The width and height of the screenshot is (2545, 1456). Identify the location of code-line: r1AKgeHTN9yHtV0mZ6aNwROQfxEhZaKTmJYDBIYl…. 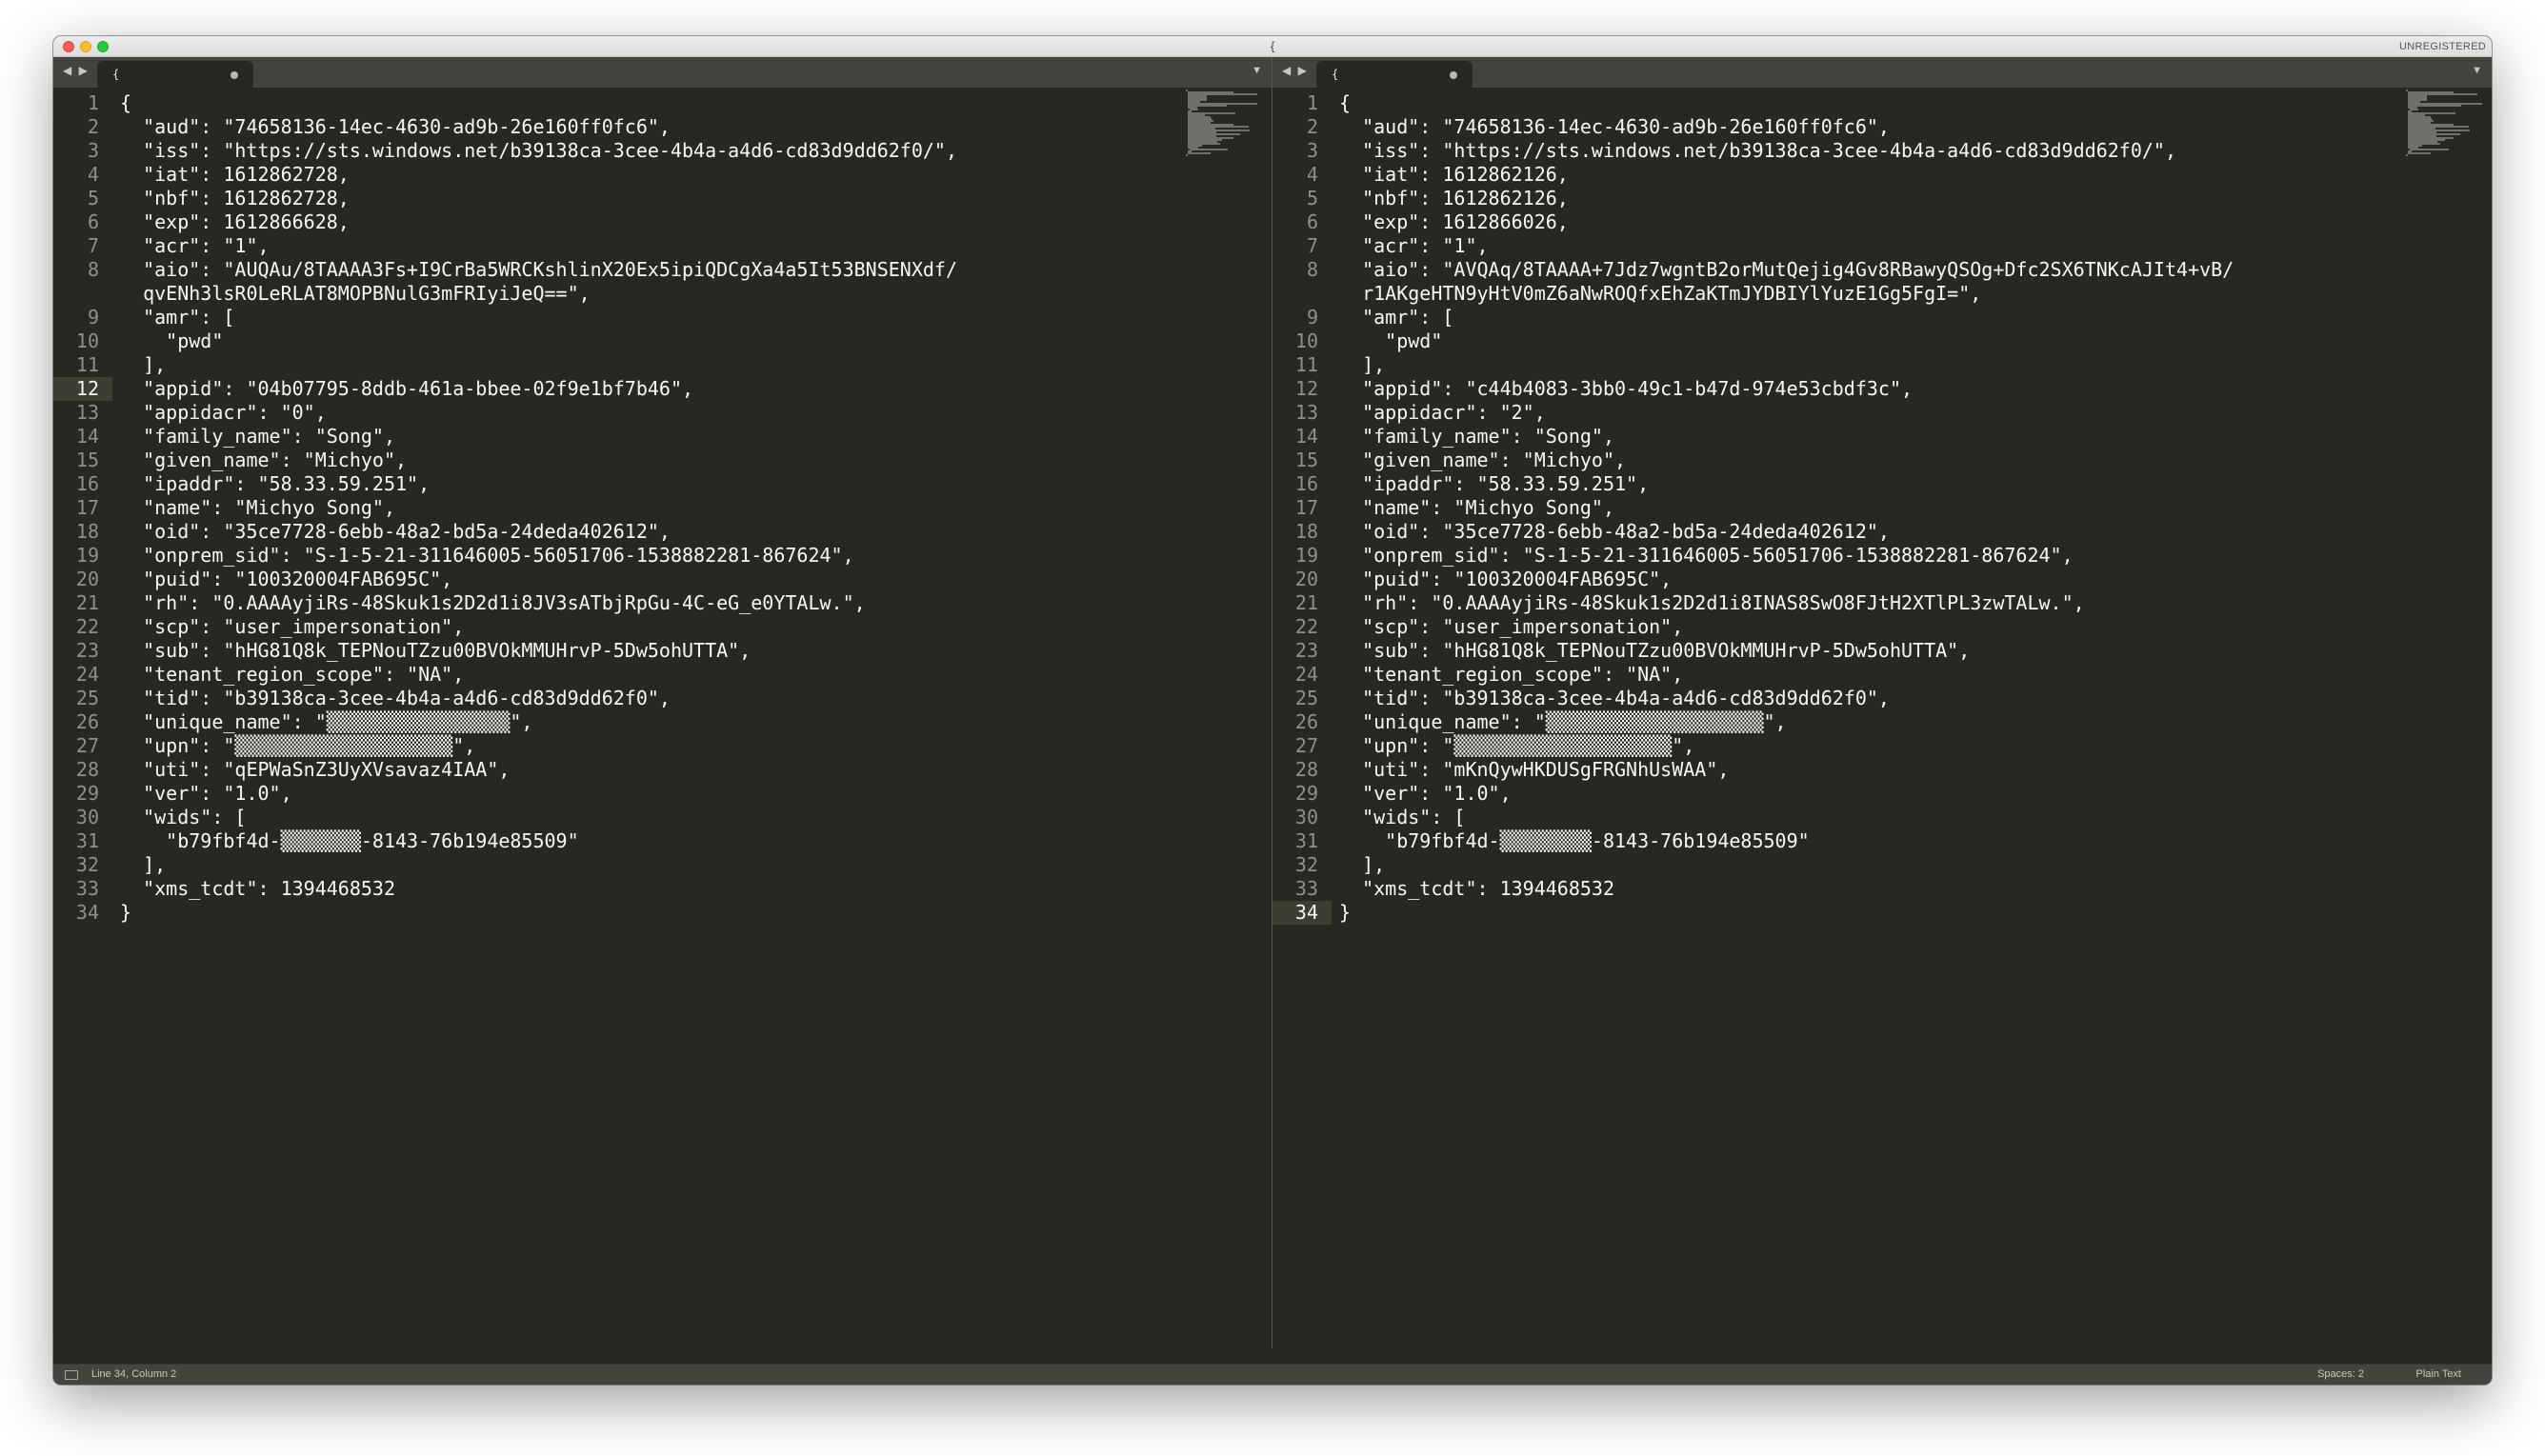
(1867, 294).